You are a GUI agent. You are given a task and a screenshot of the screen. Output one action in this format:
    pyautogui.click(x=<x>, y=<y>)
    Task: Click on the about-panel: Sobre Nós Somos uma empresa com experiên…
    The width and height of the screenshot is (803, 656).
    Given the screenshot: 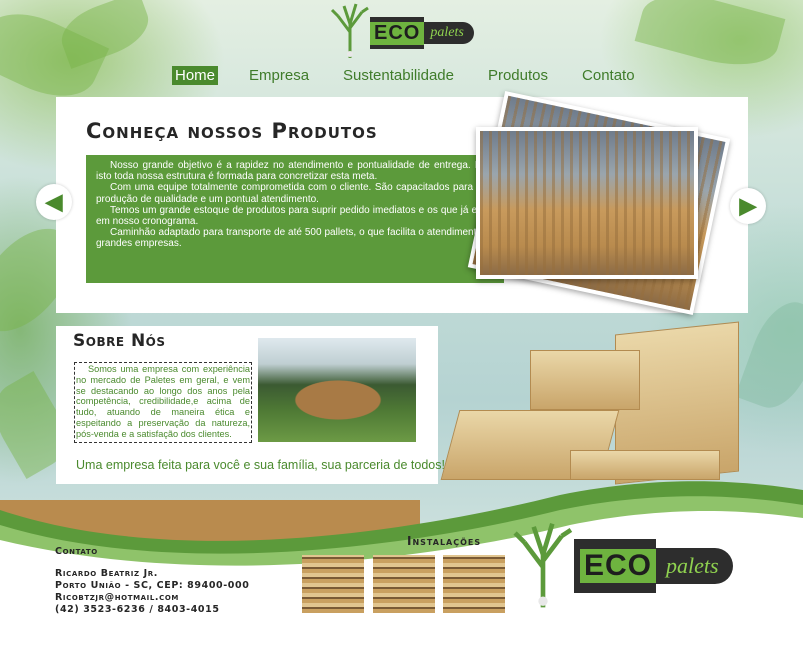 What is the action you would take?
    pyautogui.click(x=250, y=405)
    